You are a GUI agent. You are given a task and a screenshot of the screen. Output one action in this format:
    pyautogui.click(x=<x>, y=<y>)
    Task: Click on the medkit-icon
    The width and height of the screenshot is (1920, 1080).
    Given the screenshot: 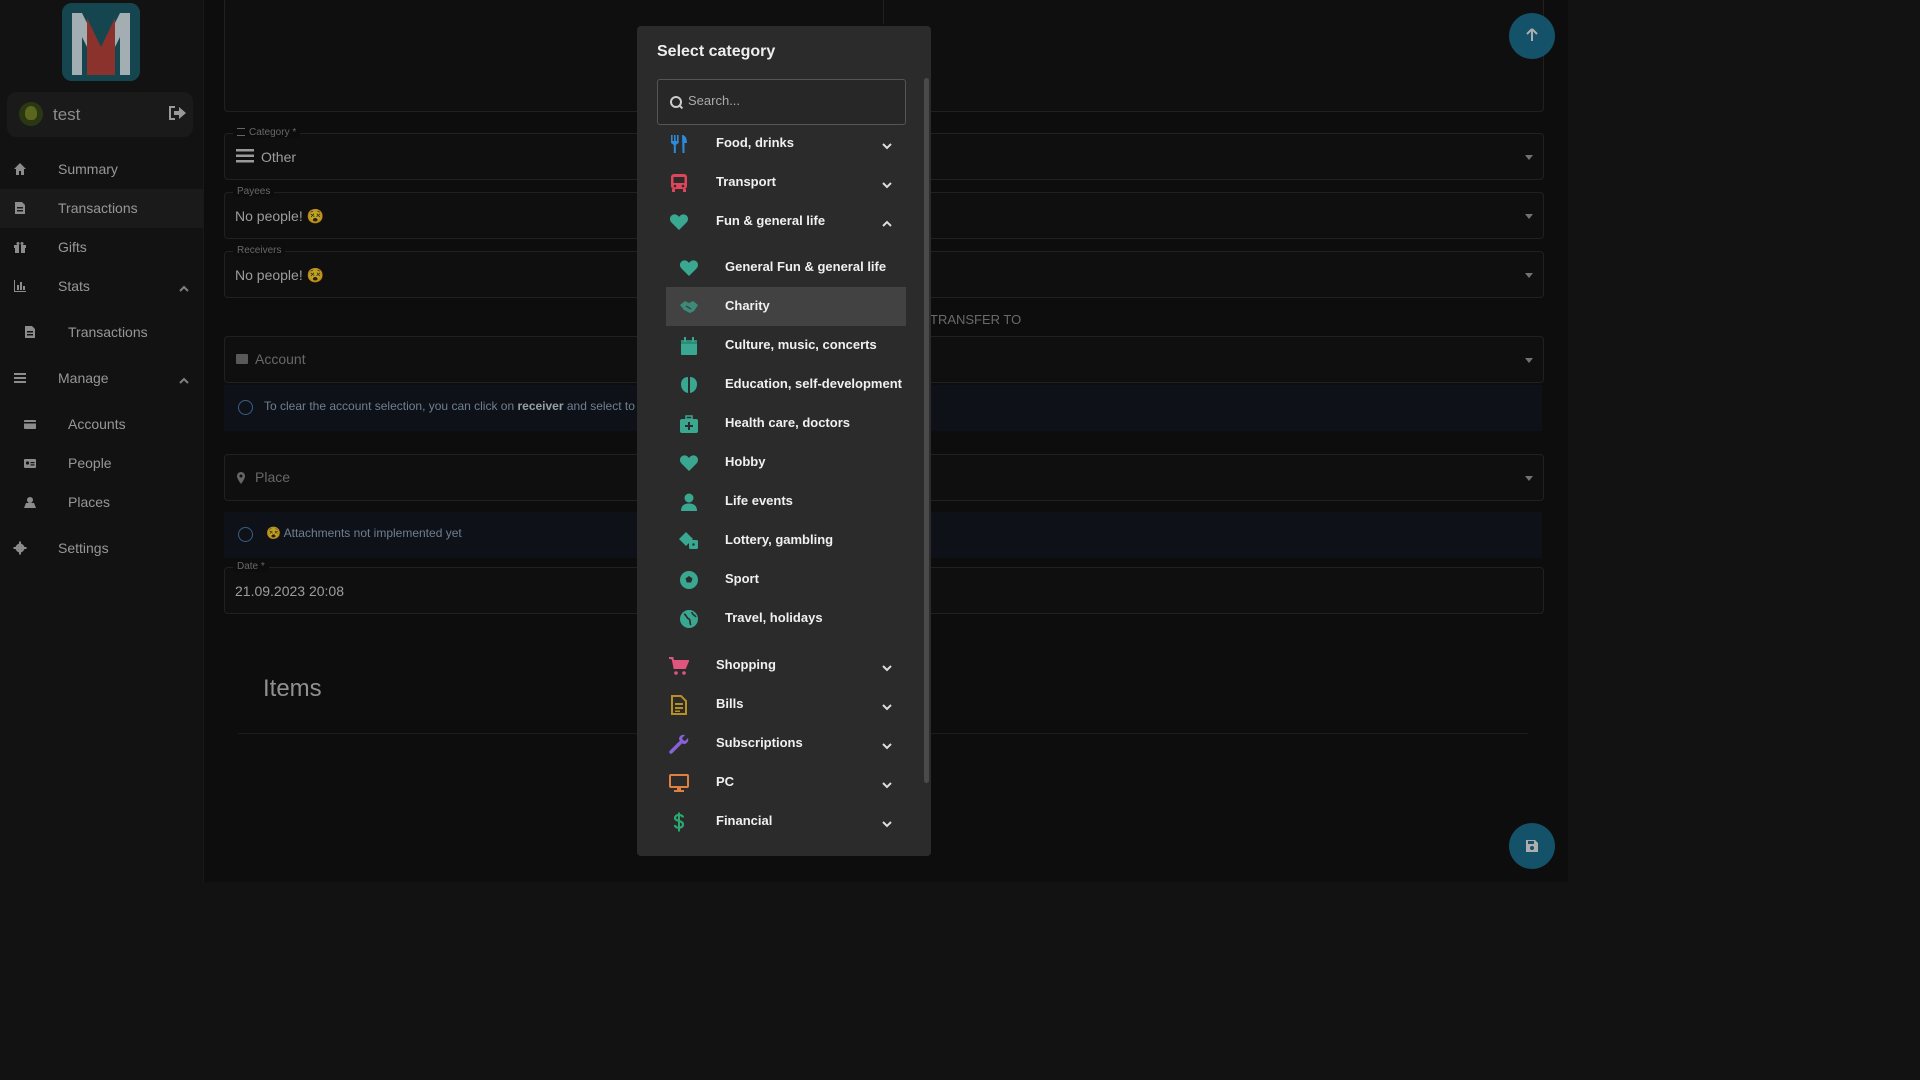 What is the action you would take?
    pyautogui.click(x=689, y=424)
    